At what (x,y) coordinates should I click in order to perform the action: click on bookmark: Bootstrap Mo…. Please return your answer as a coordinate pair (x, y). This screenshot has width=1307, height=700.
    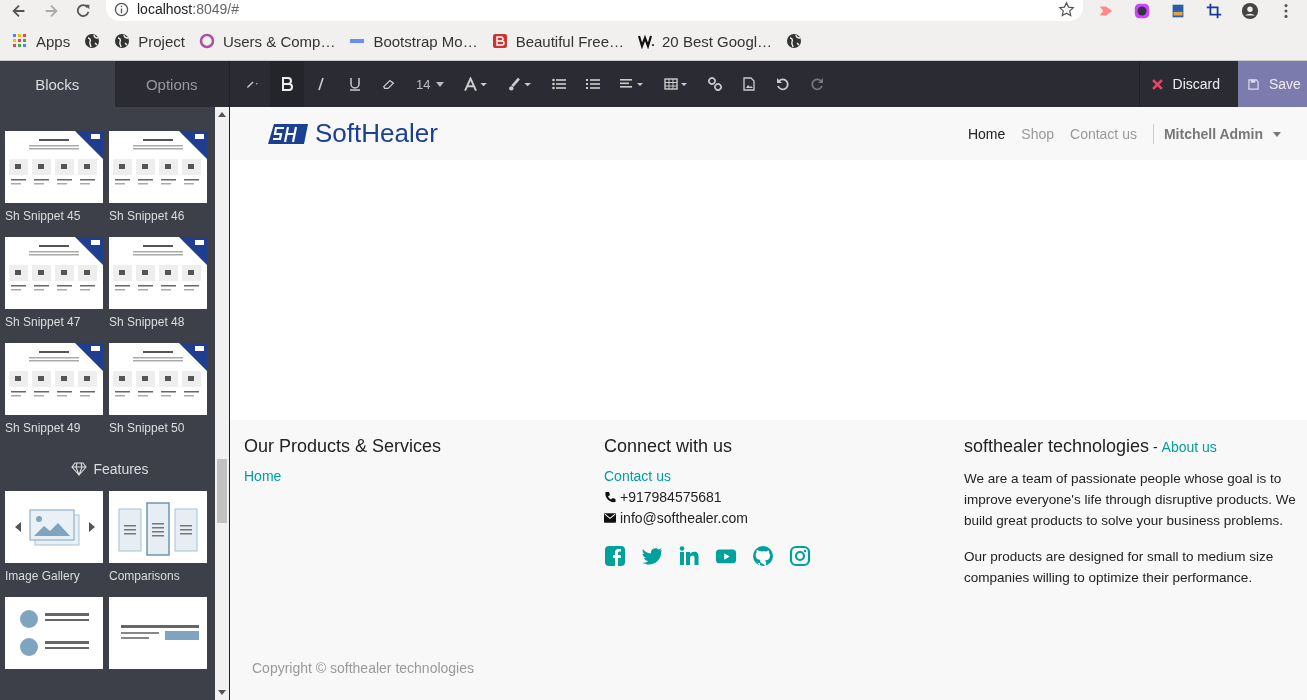
    Looking at the image, I should click on (413, 41).